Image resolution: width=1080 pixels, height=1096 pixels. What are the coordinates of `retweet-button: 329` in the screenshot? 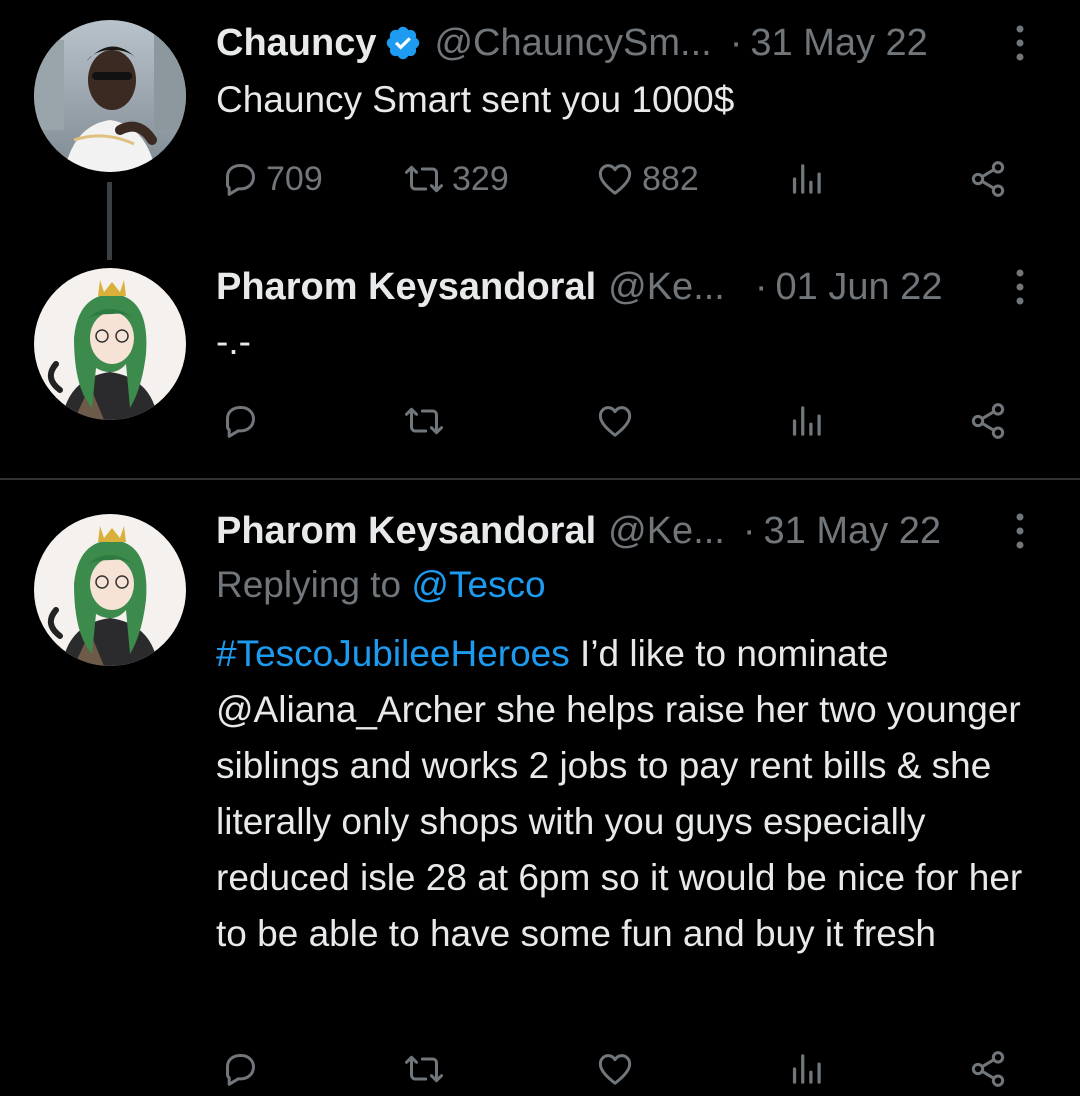 It's located at (455, 179).